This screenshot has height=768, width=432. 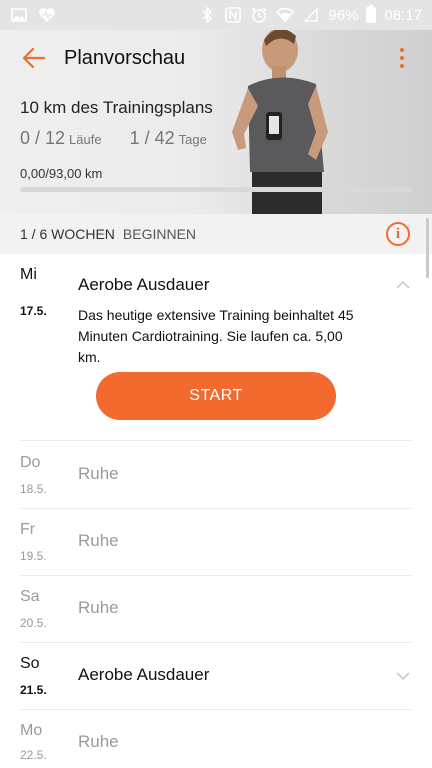 I want to click on nfc-icon, so click(x=233, y=15).